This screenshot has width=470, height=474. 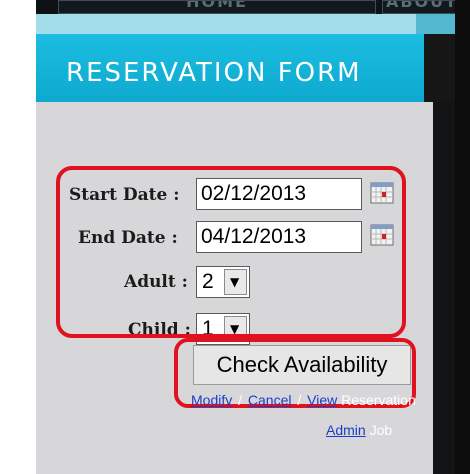 I want to click on job-text: Job, so click(x=381, y=430).